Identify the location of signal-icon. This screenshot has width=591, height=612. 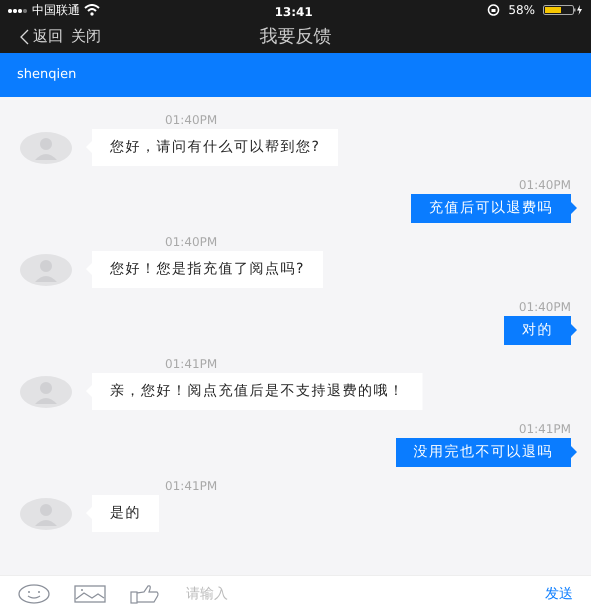
(18, 10).